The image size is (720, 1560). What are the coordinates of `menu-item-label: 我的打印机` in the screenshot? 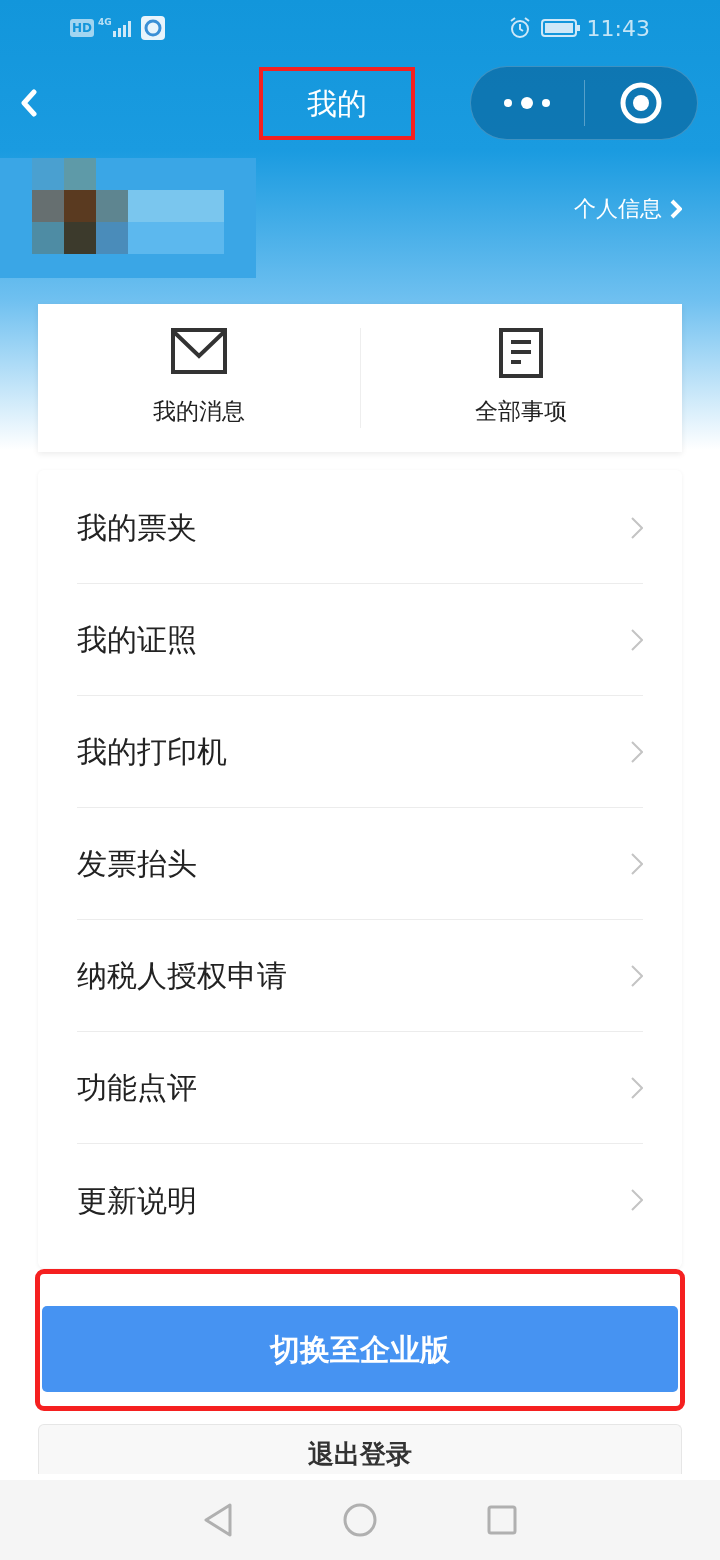 It's located at (152, 752).